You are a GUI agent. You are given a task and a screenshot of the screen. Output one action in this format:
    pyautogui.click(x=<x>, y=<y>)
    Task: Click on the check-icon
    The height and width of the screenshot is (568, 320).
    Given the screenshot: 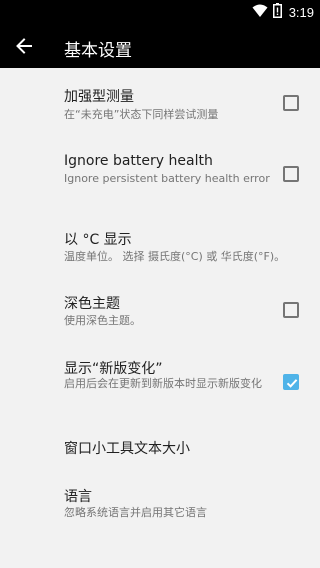 What is the action you would take?
    pyautogui.click(x=292, y=383)
    